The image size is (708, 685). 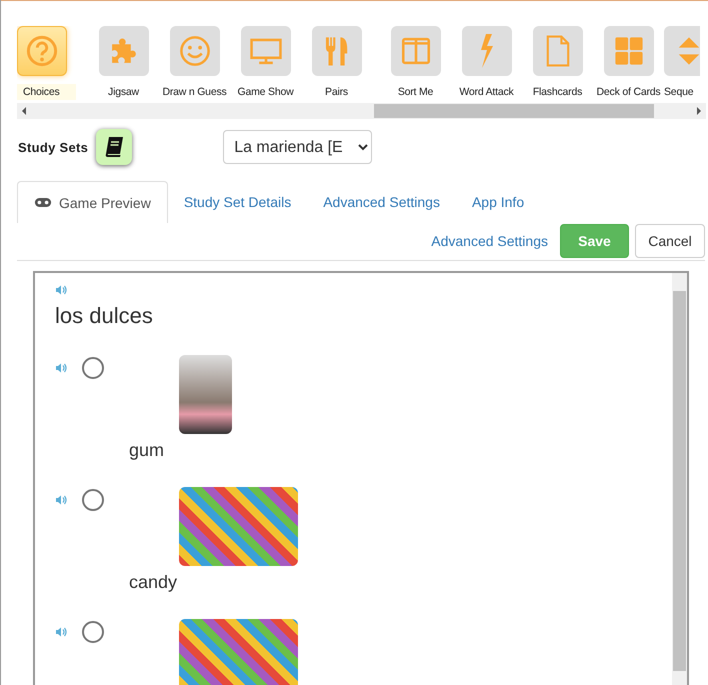 What do you see at coordinates (153, 582) in the screenshot?
I see `answer-label: candy` at bounding box center [153, 582].